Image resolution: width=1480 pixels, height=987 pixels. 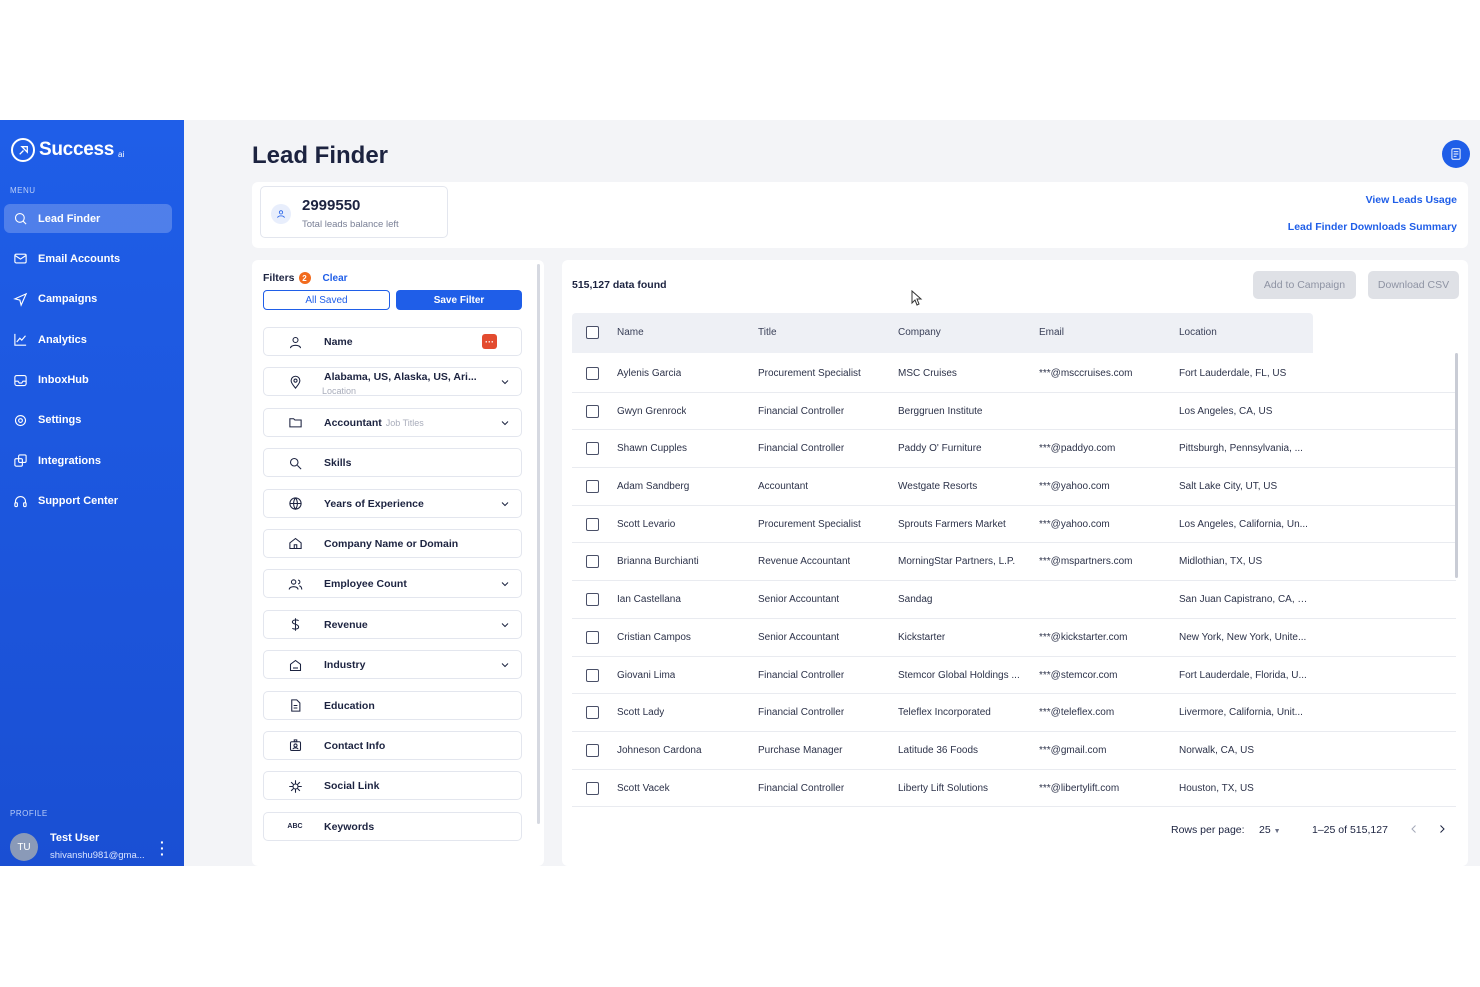 I want to click on contact-card-icon, so click(x=295, y=746).